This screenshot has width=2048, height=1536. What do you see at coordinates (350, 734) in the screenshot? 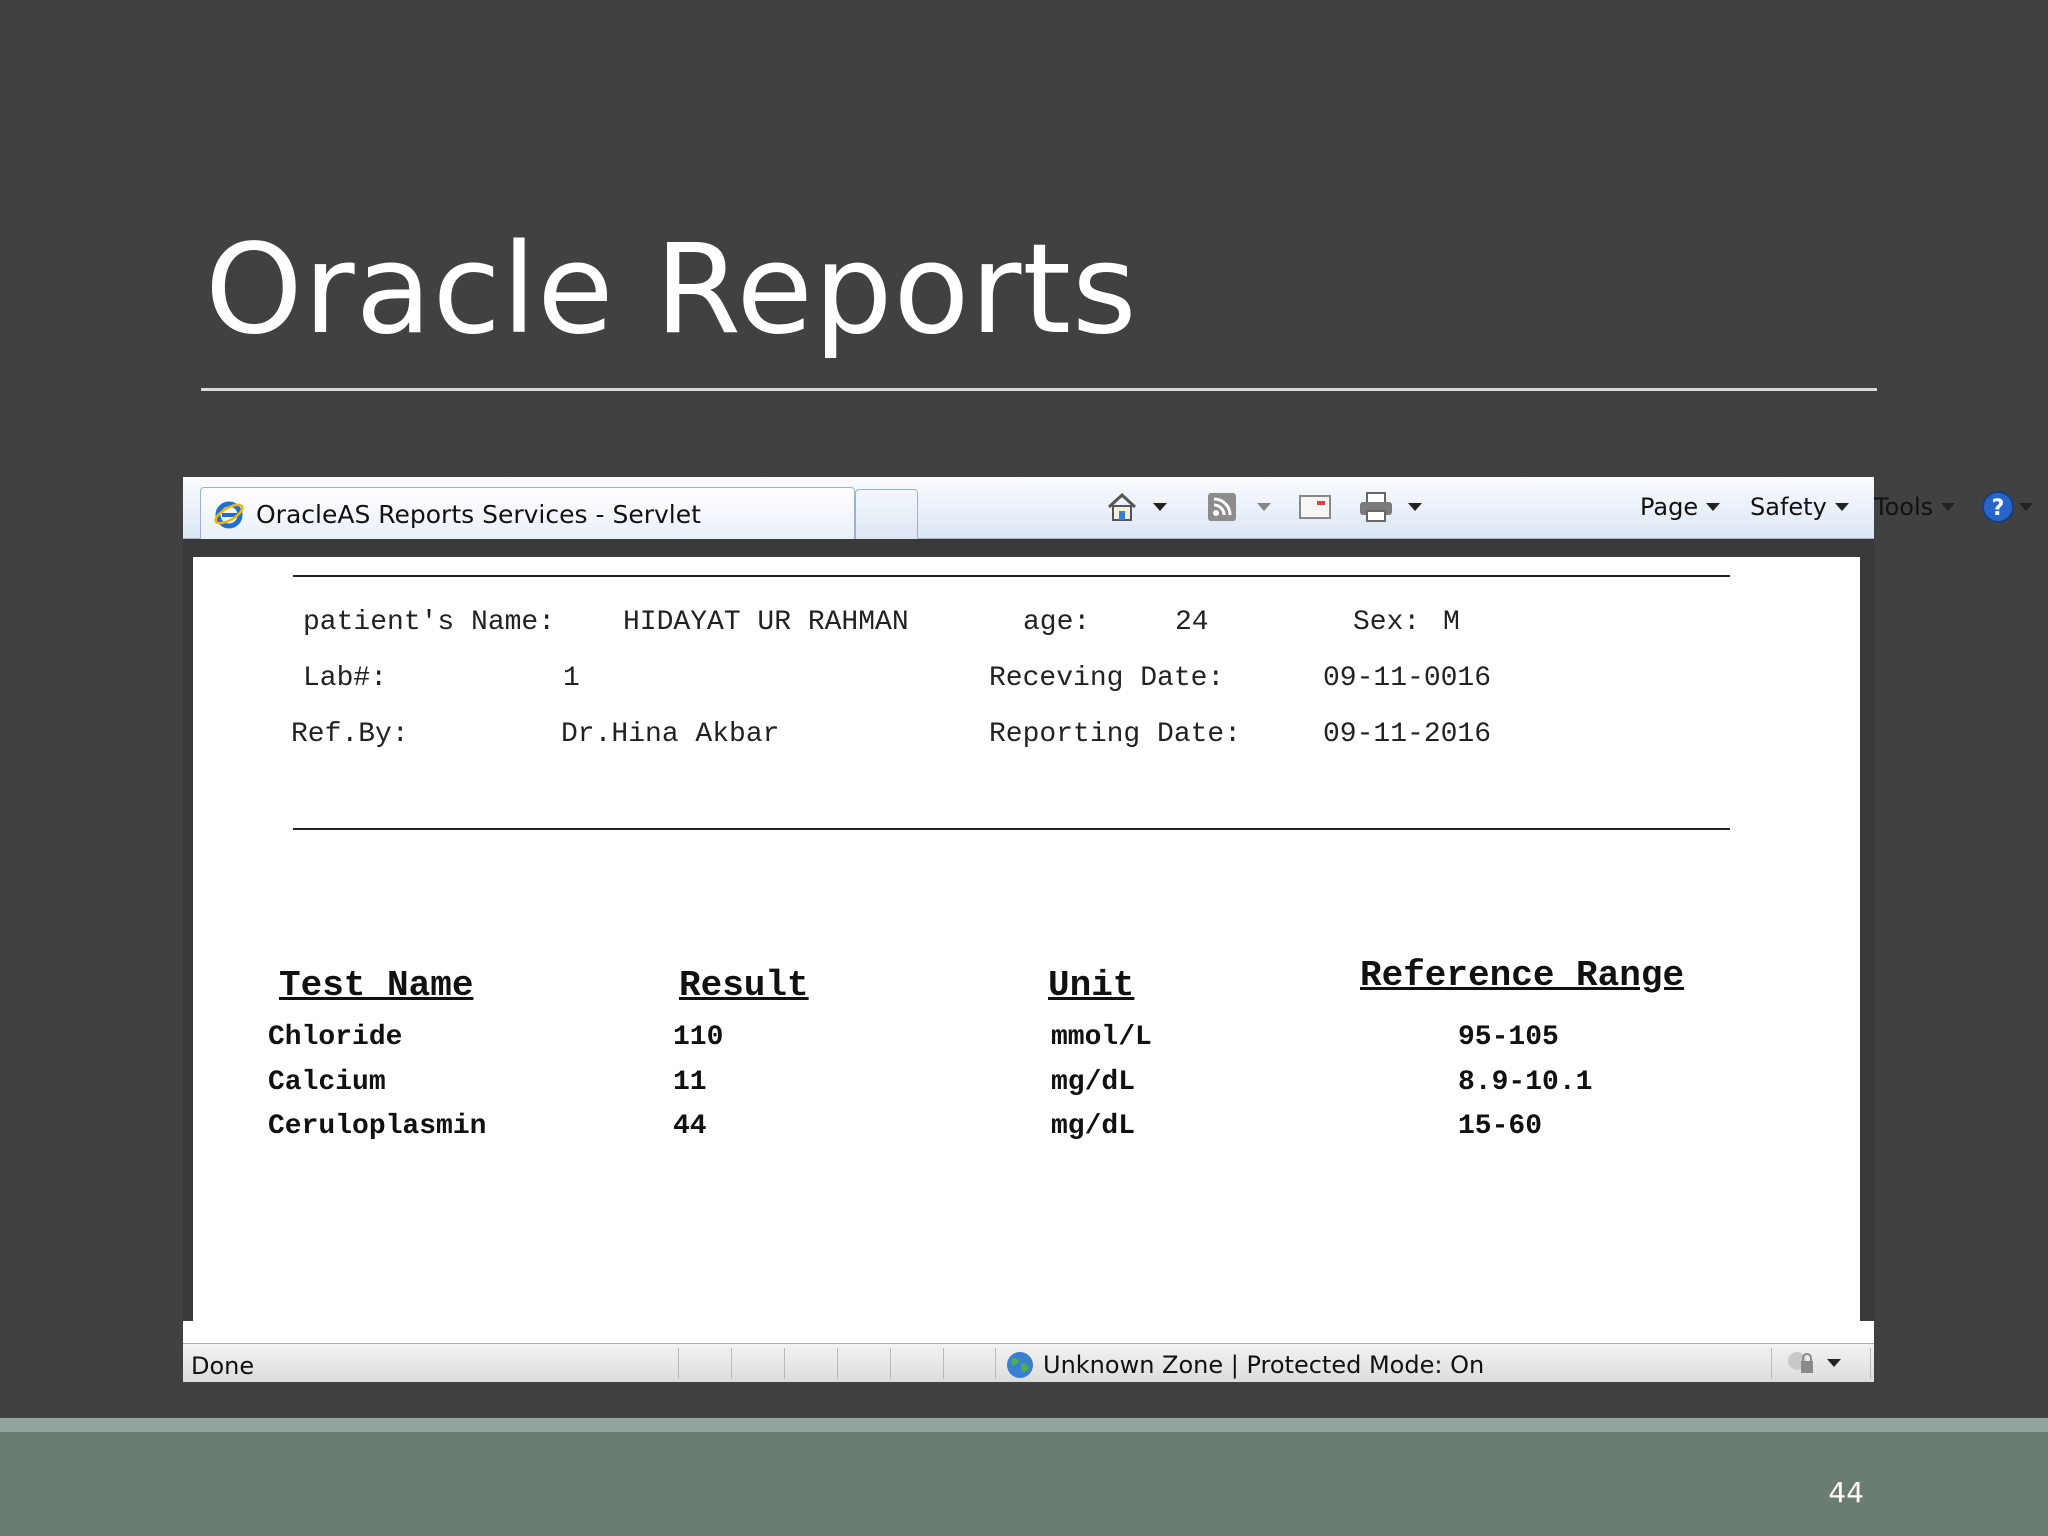
I see `ref-by-label: Ref.By:` at bounding box center [350, 734].